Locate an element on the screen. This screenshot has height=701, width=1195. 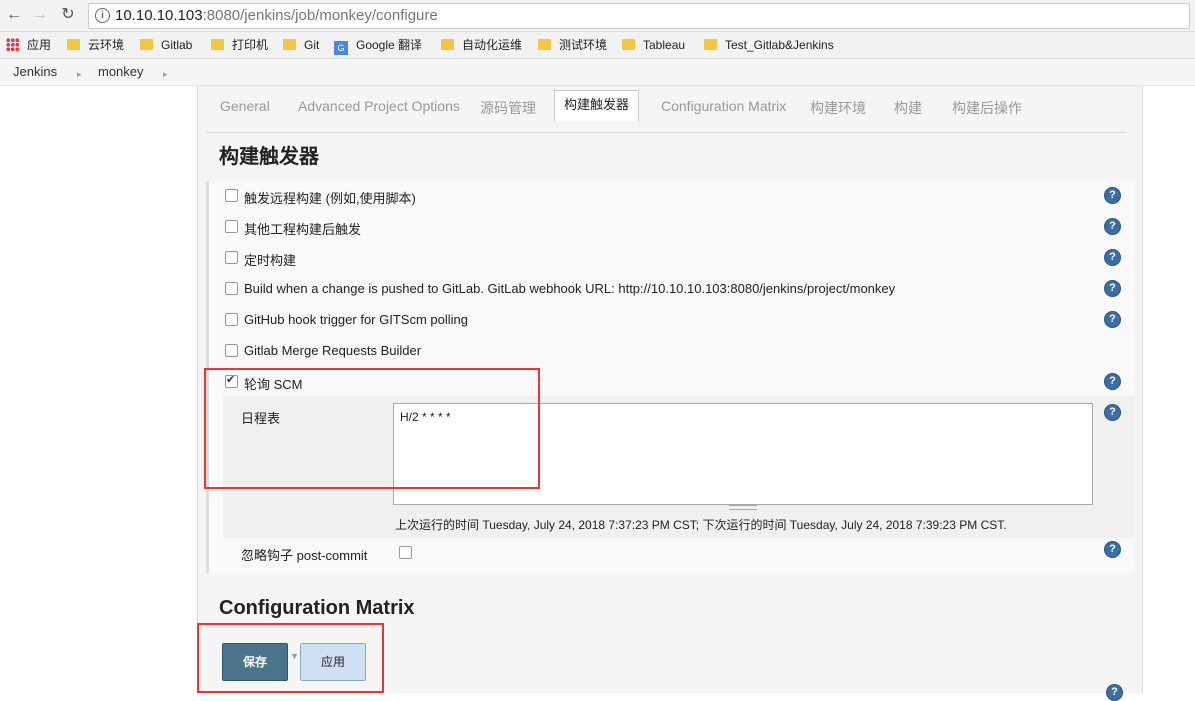
tab-source-control: 源码管理 is located at coordinates (508, 108).